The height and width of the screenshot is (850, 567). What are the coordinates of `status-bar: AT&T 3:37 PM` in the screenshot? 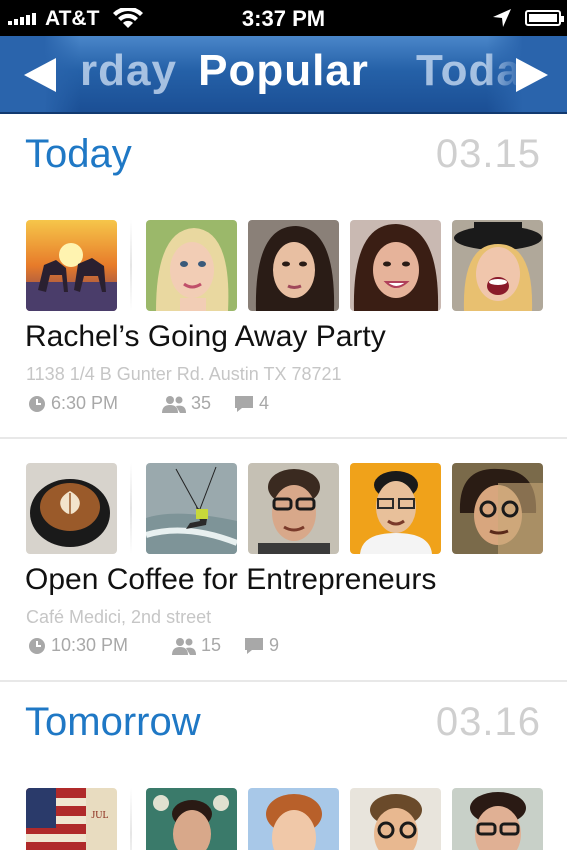 It's located at (283, 18).